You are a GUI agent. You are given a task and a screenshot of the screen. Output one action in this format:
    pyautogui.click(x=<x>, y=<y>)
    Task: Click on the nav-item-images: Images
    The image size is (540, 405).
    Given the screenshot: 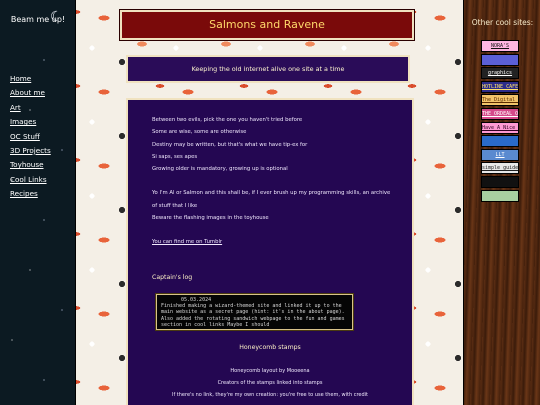 What is the action you would take?
    pyautogui.click(x=30, y=117)
    